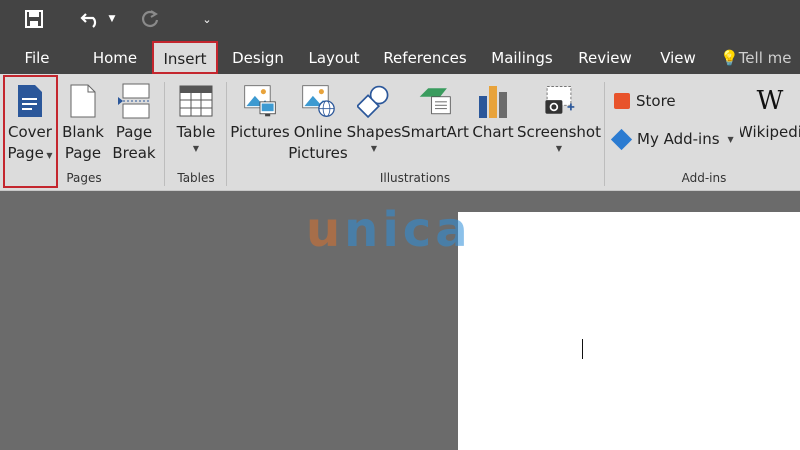  I want to click on undo-icon, so click(91, 19).